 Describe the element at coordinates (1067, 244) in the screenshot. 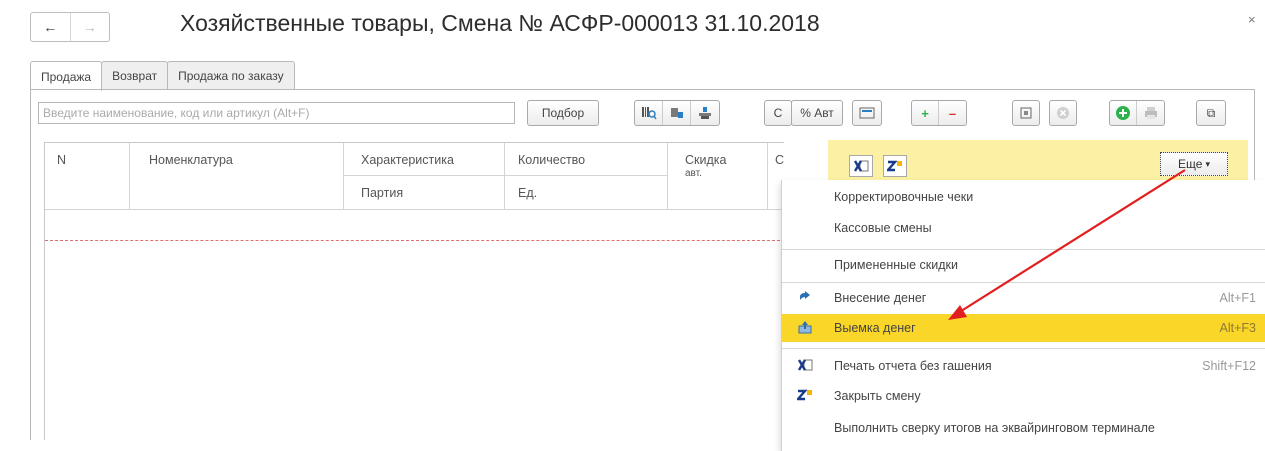

I see `annotation-arrow` at that location.